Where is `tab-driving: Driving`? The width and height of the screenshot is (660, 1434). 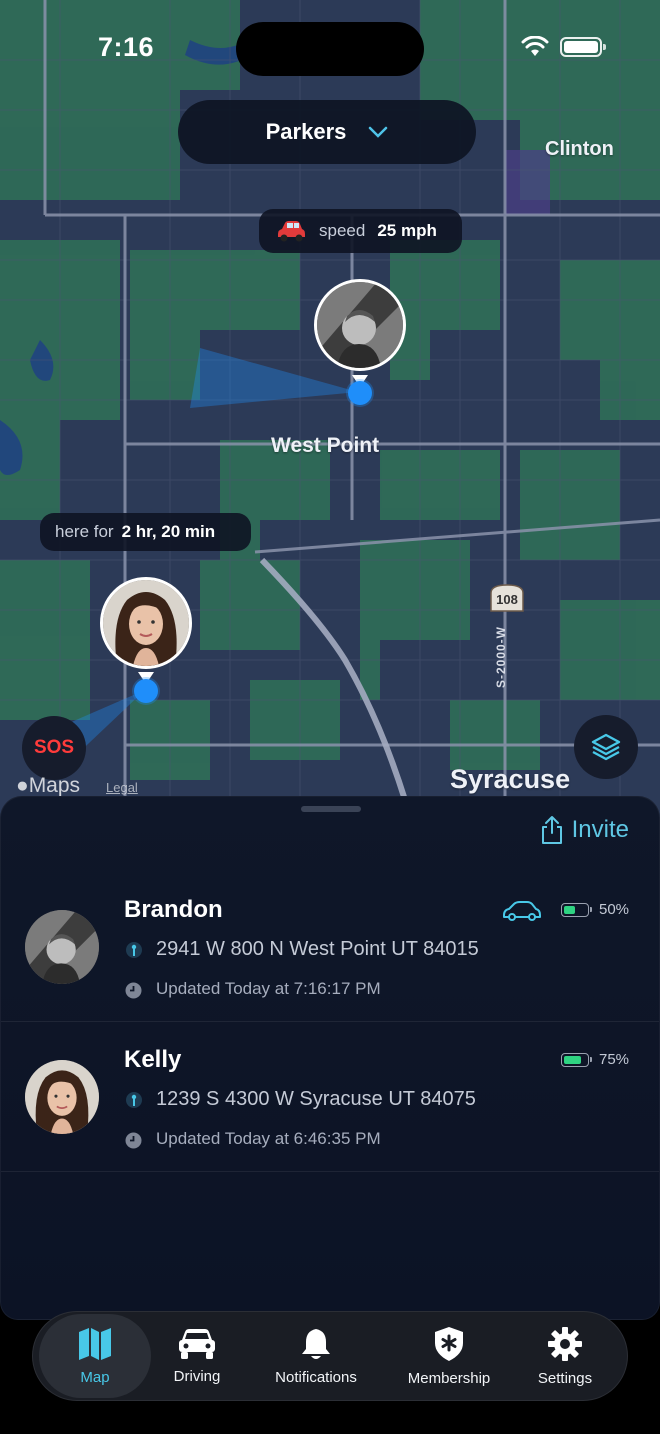
tab-driving: Driving is located at coordinates (197, 1356).